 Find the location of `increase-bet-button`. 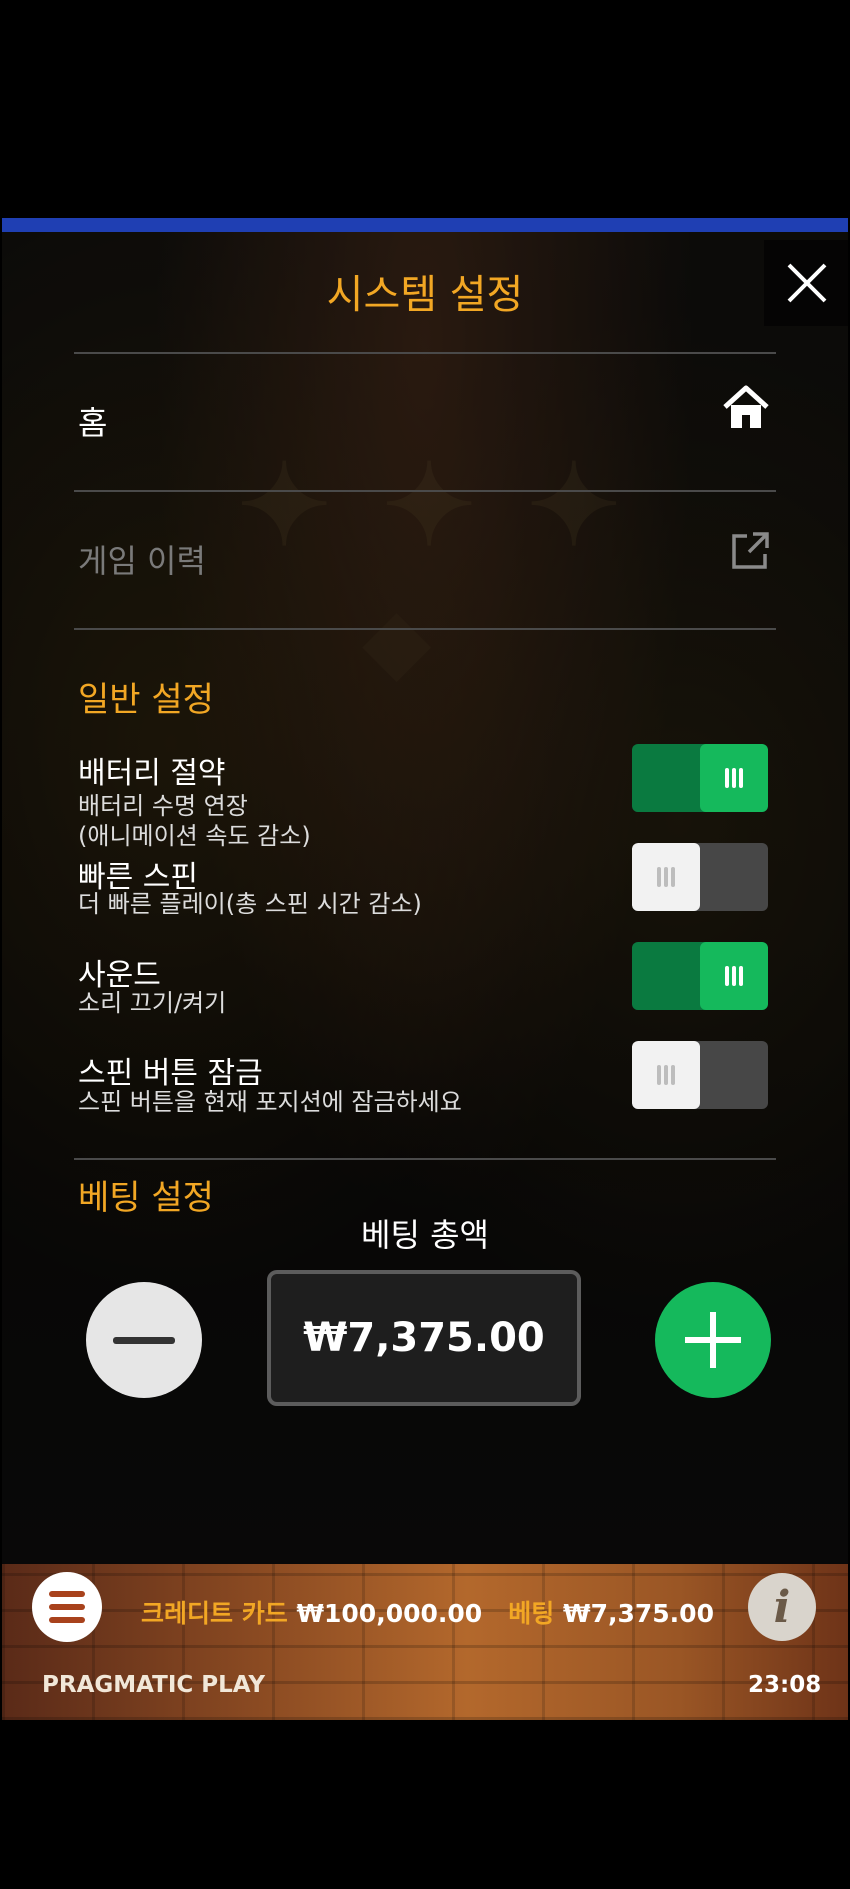

increase-bet-button is located at coordinates (713, 1340).